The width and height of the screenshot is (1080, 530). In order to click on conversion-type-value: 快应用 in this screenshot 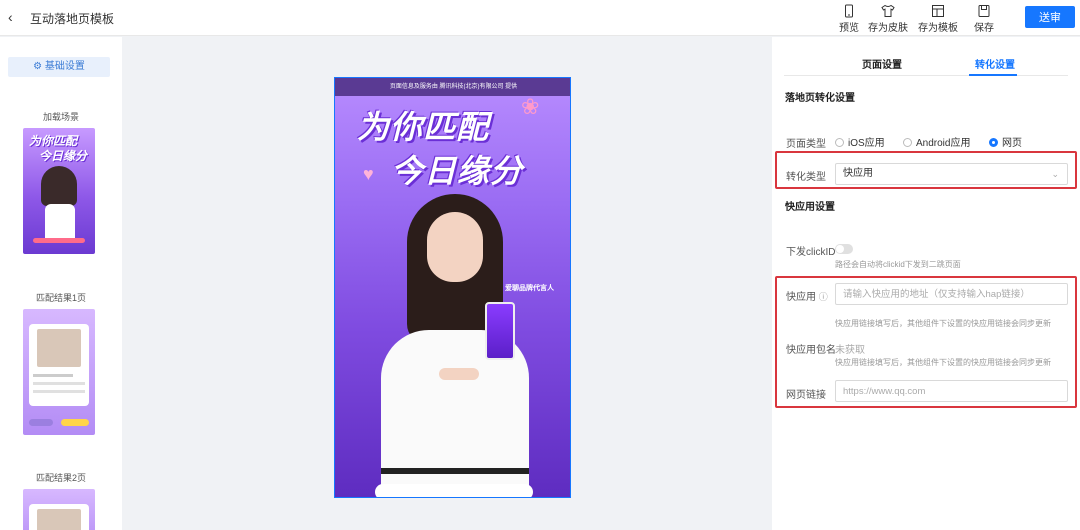, I will do `click(858, 173)`.